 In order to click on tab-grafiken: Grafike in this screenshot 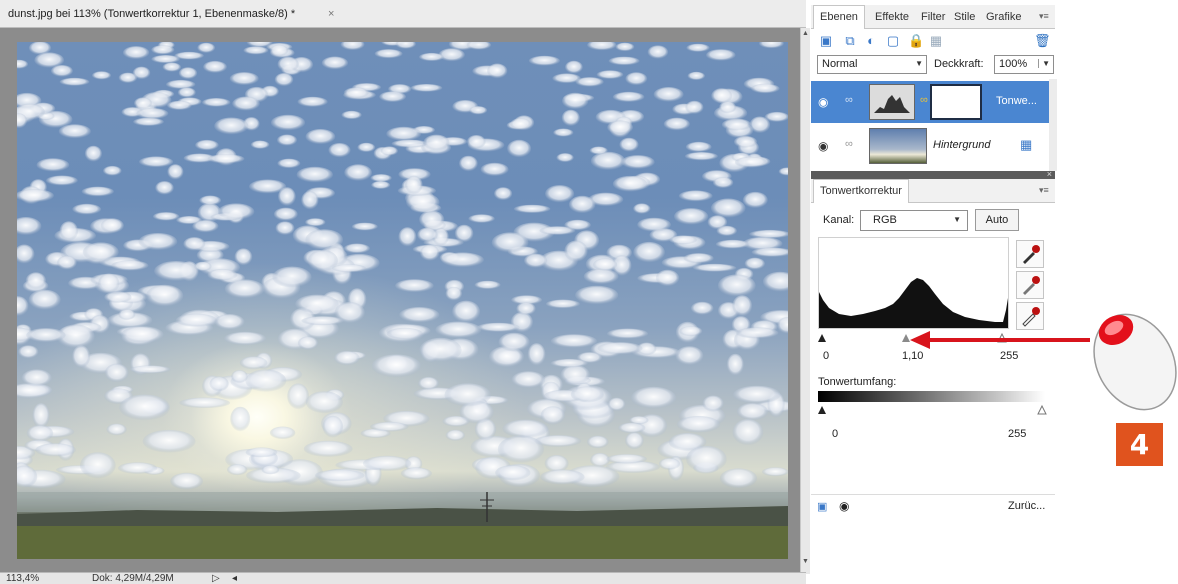, I will do `click(1003, 17)`.